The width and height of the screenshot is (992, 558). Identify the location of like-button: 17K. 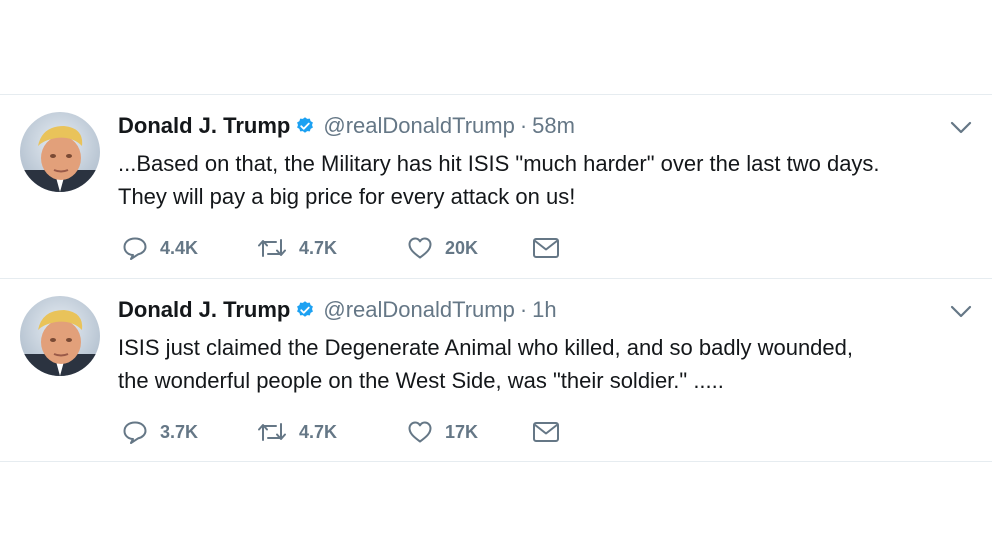
(469, 432).